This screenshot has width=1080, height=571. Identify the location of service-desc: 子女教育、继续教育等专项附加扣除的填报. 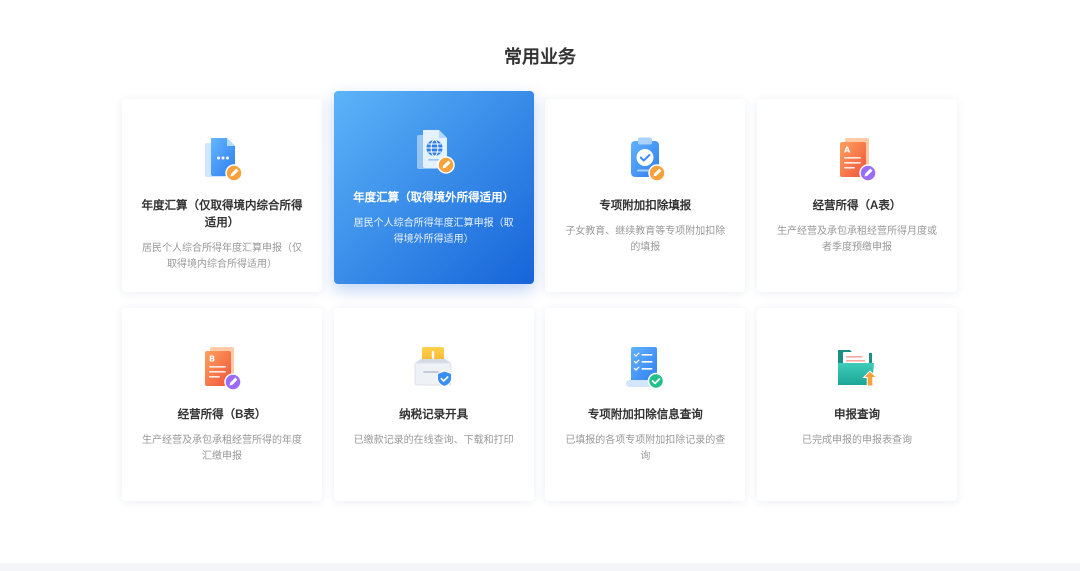
(645, 239).